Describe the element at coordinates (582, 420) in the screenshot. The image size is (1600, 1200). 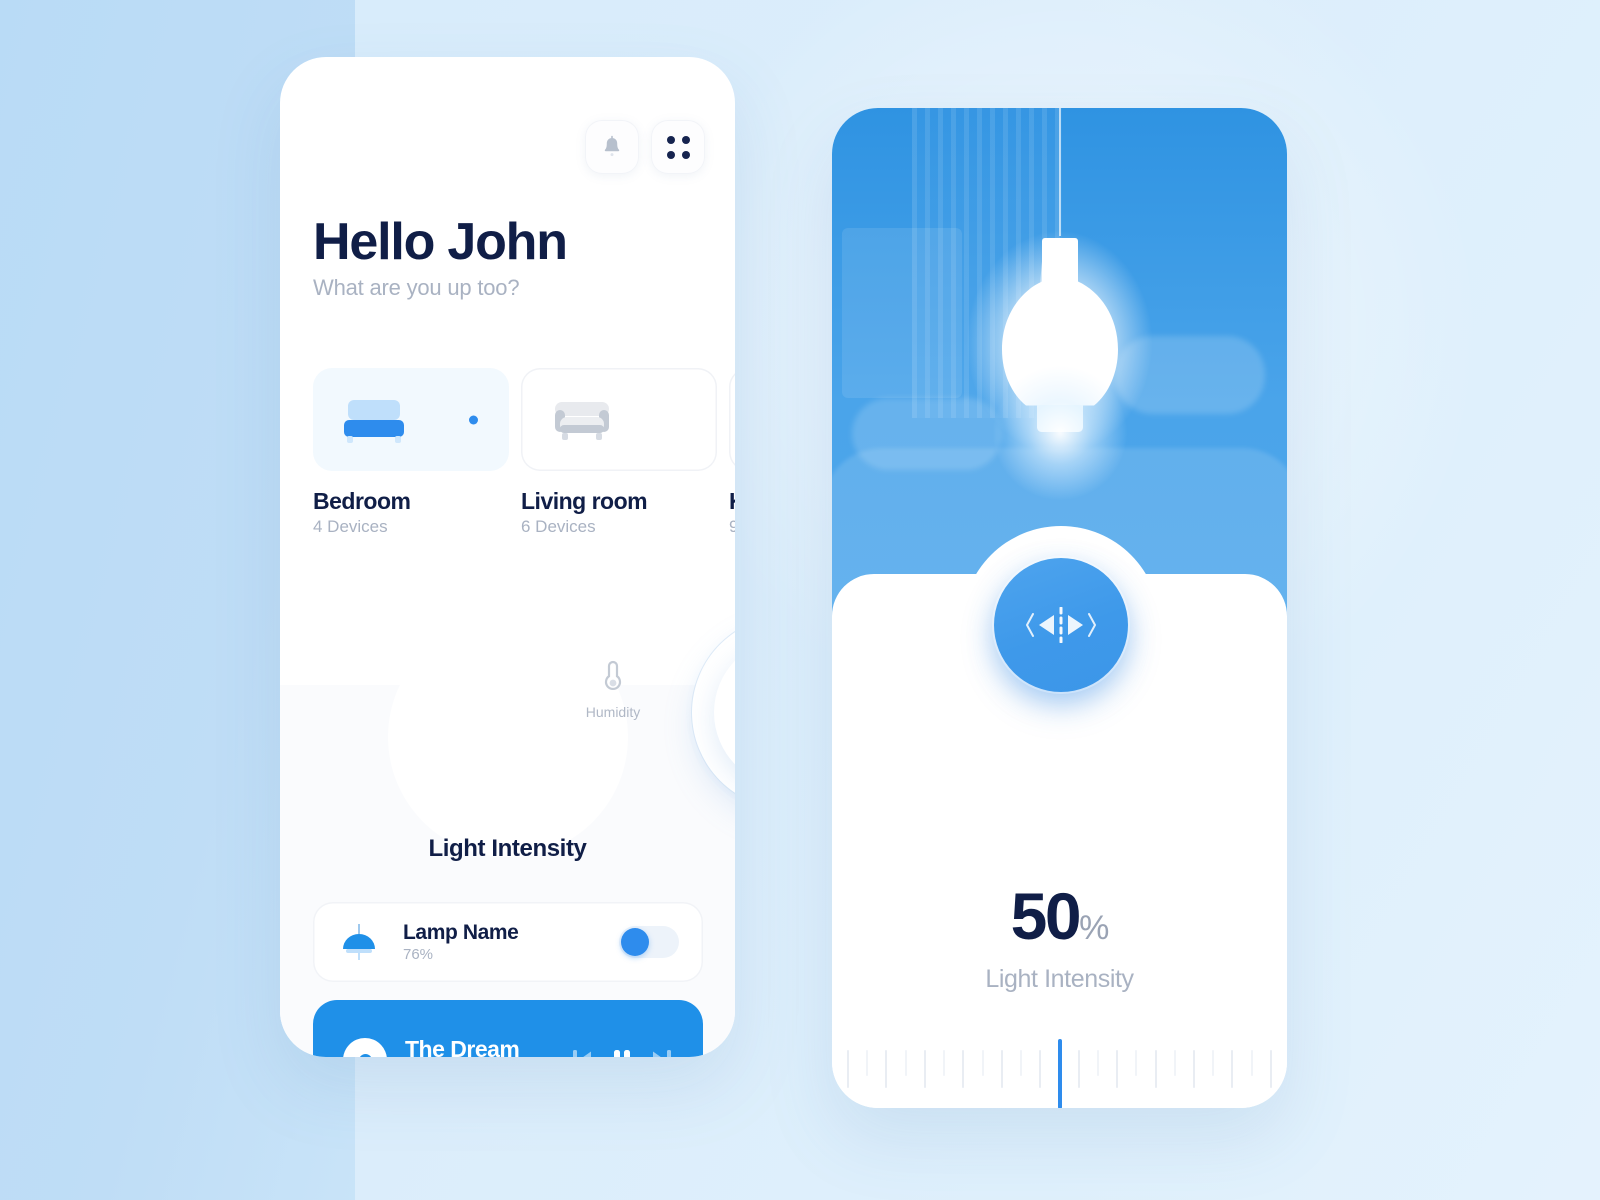
I see `sofa-icon` at that location.